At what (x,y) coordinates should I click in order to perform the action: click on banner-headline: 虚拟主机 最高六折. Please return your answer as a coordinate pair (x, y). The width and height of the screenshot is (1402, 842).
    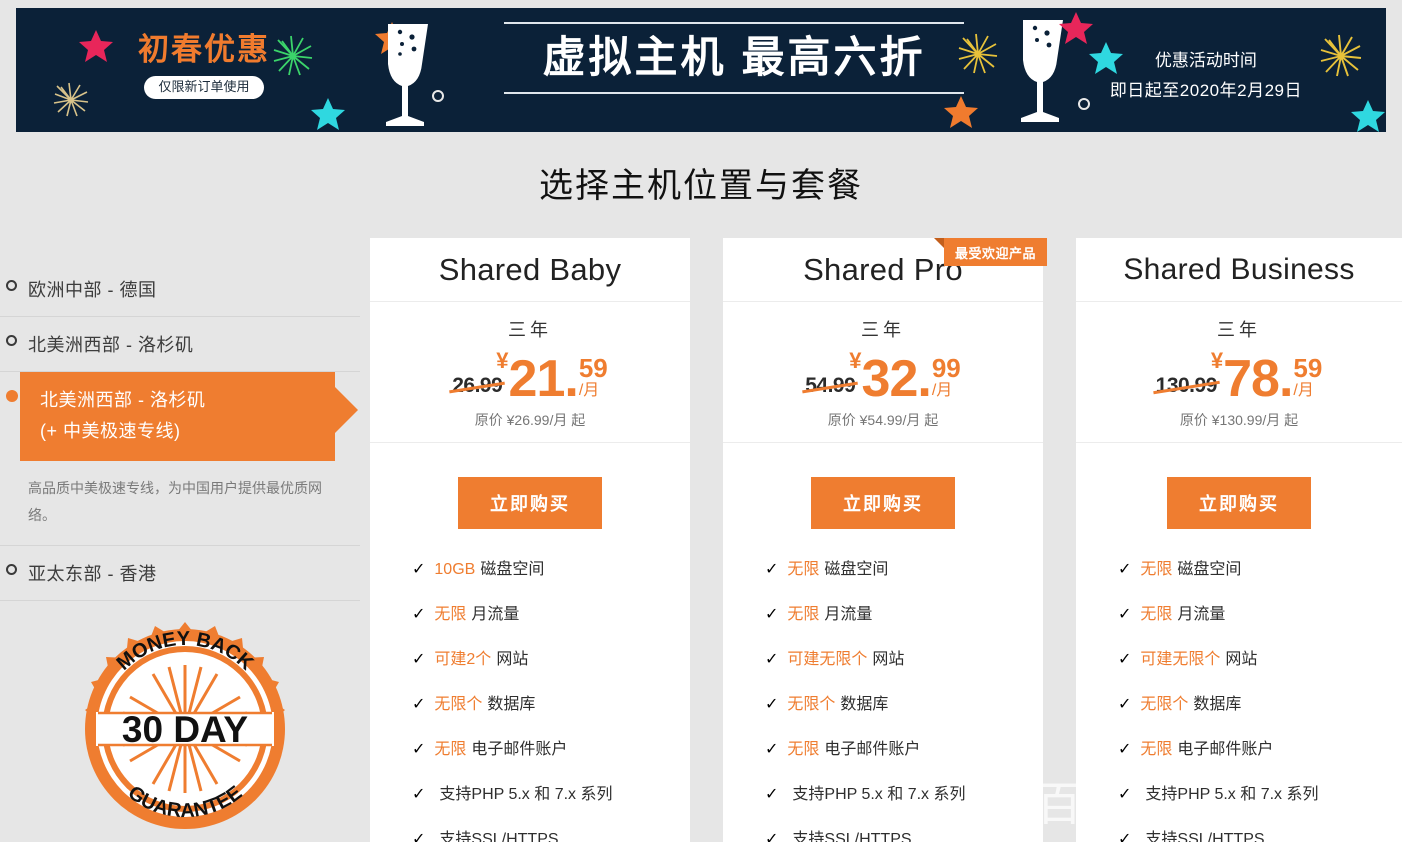
    Looking at the image, I should click on (734, 58).